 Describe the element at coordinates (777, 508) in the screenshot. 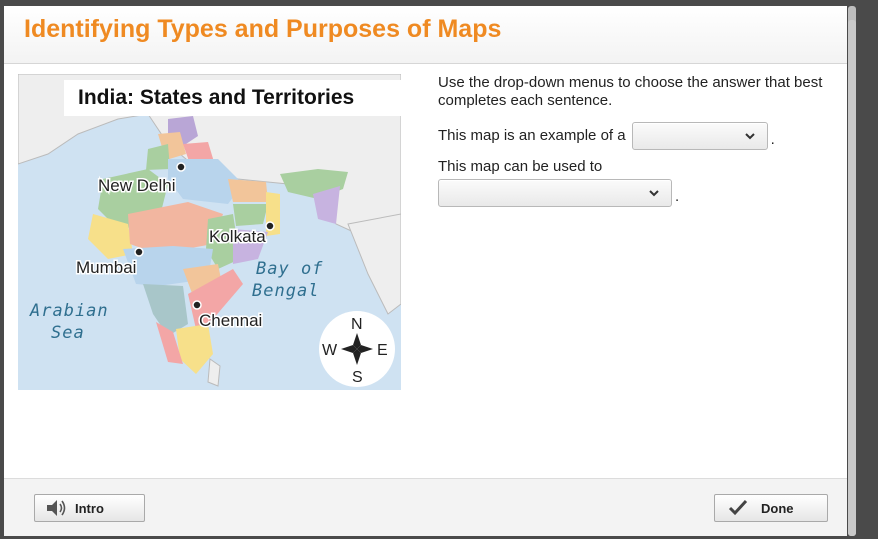

I see `done-label: Done` at that location.